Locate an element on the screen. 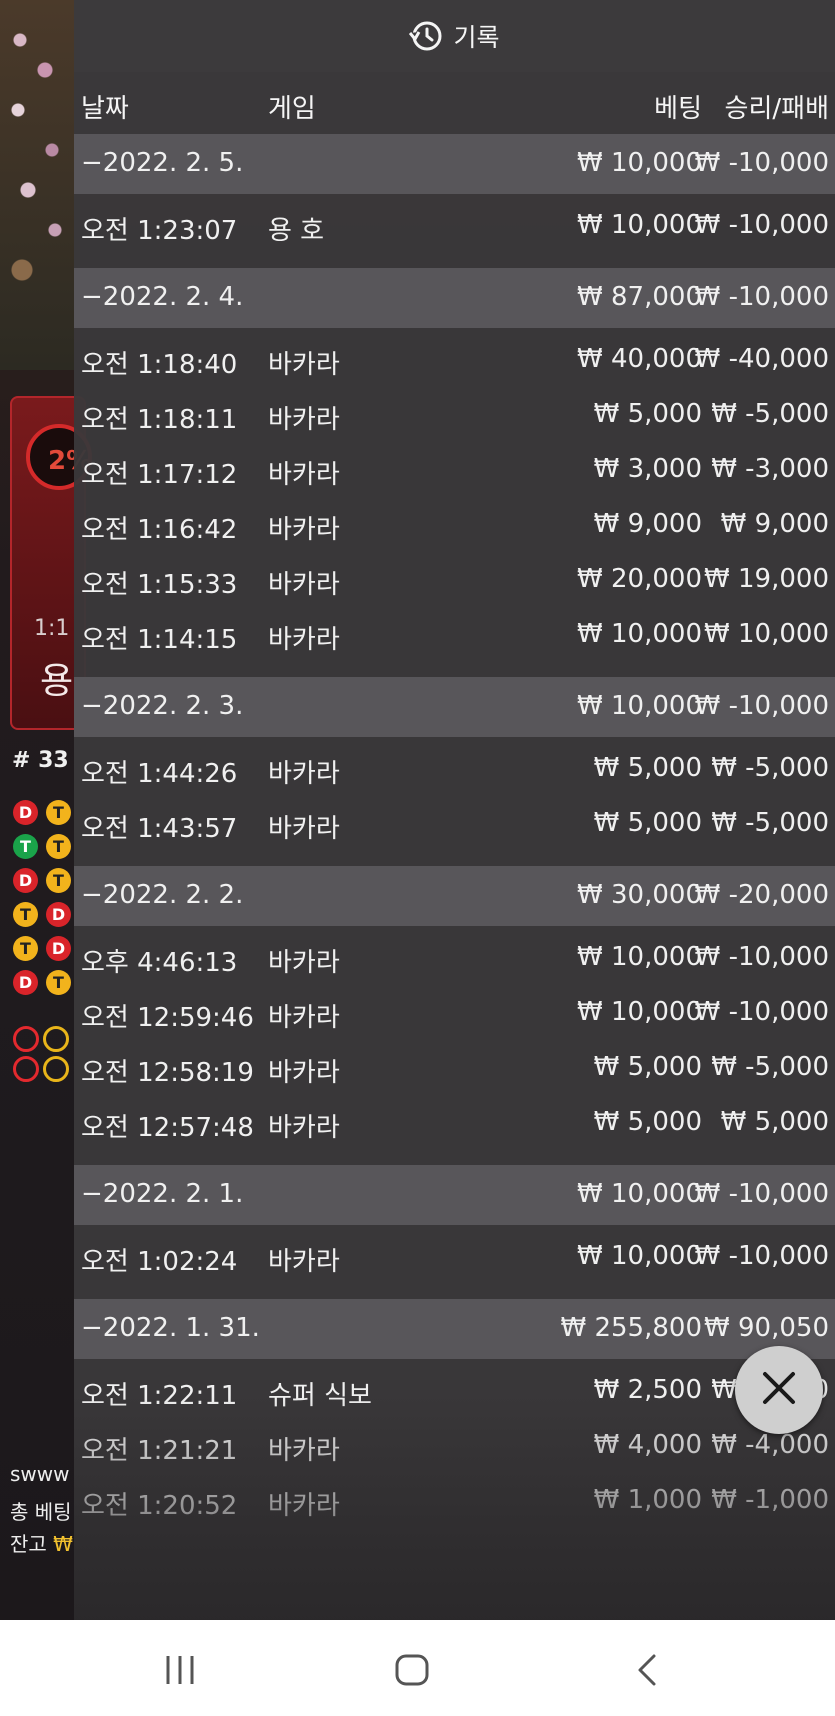  row-game: 용 호 is located at coordinates (296, 231).